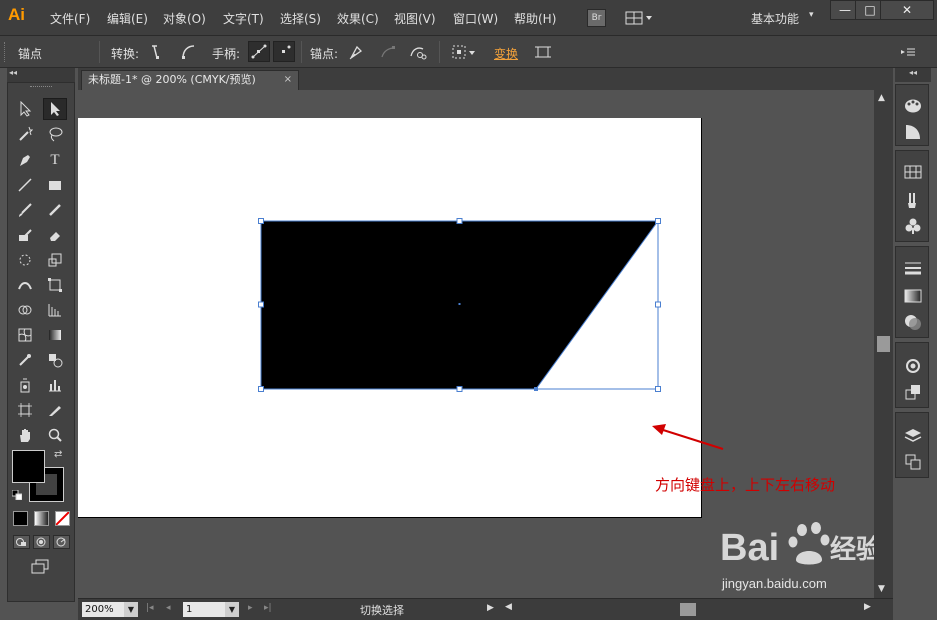  I want to click on slice-tool, so click(55, 410).